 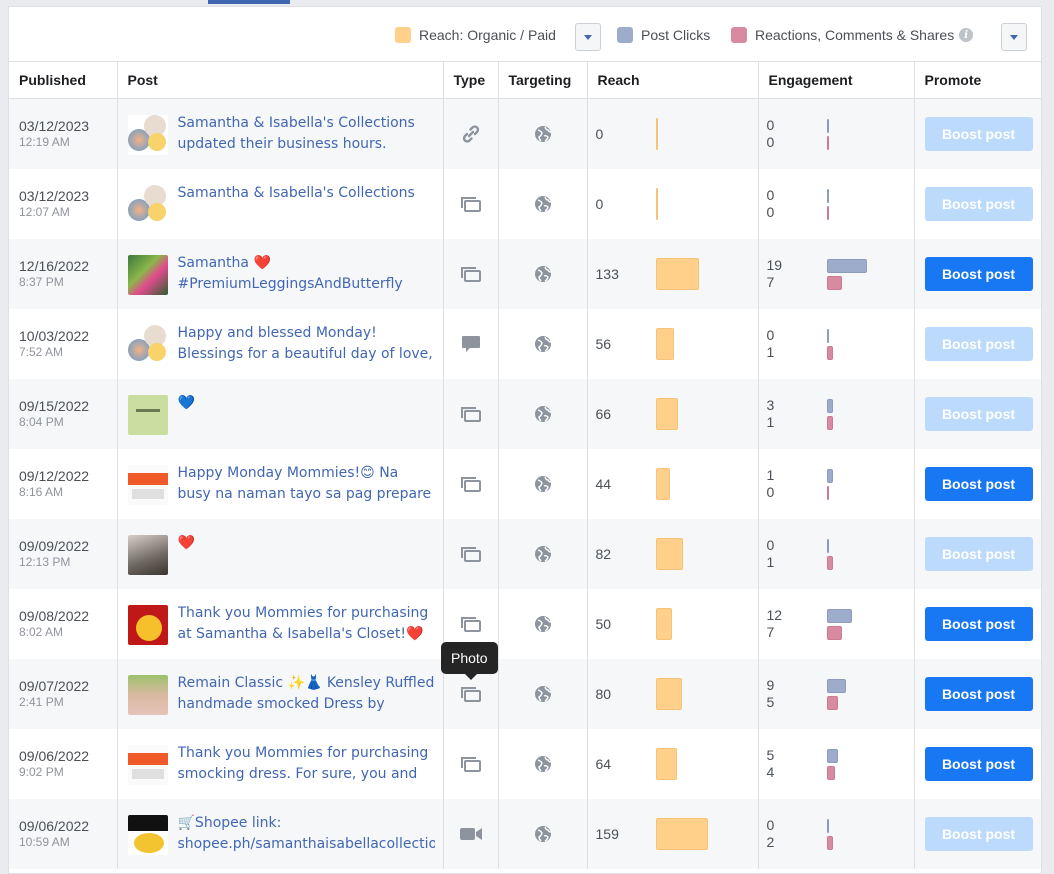 What do you see at coordinates (827, 125) in the screenshot?
I see `post-clicks-bar` at bounding box center [827, 125].